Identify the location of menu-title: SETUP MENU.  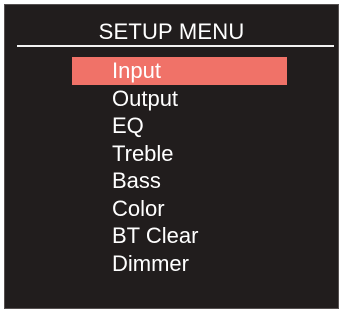
(171, 31).